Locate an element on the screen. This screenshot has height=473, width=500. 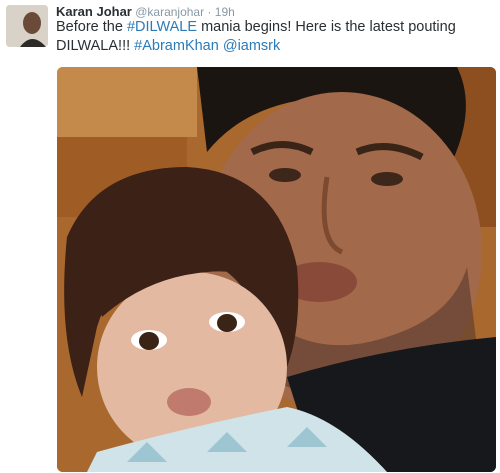
avatar-image is located at coordinates (27, 26).